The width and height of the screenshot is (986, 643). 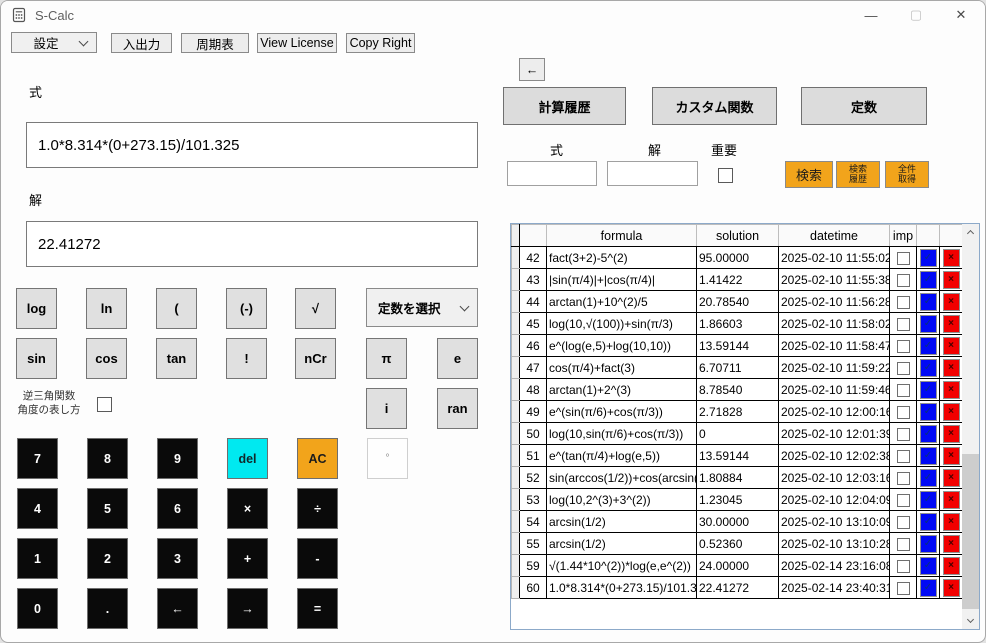 I want to click on imaginary-button: i, so click(x=386, y=408).